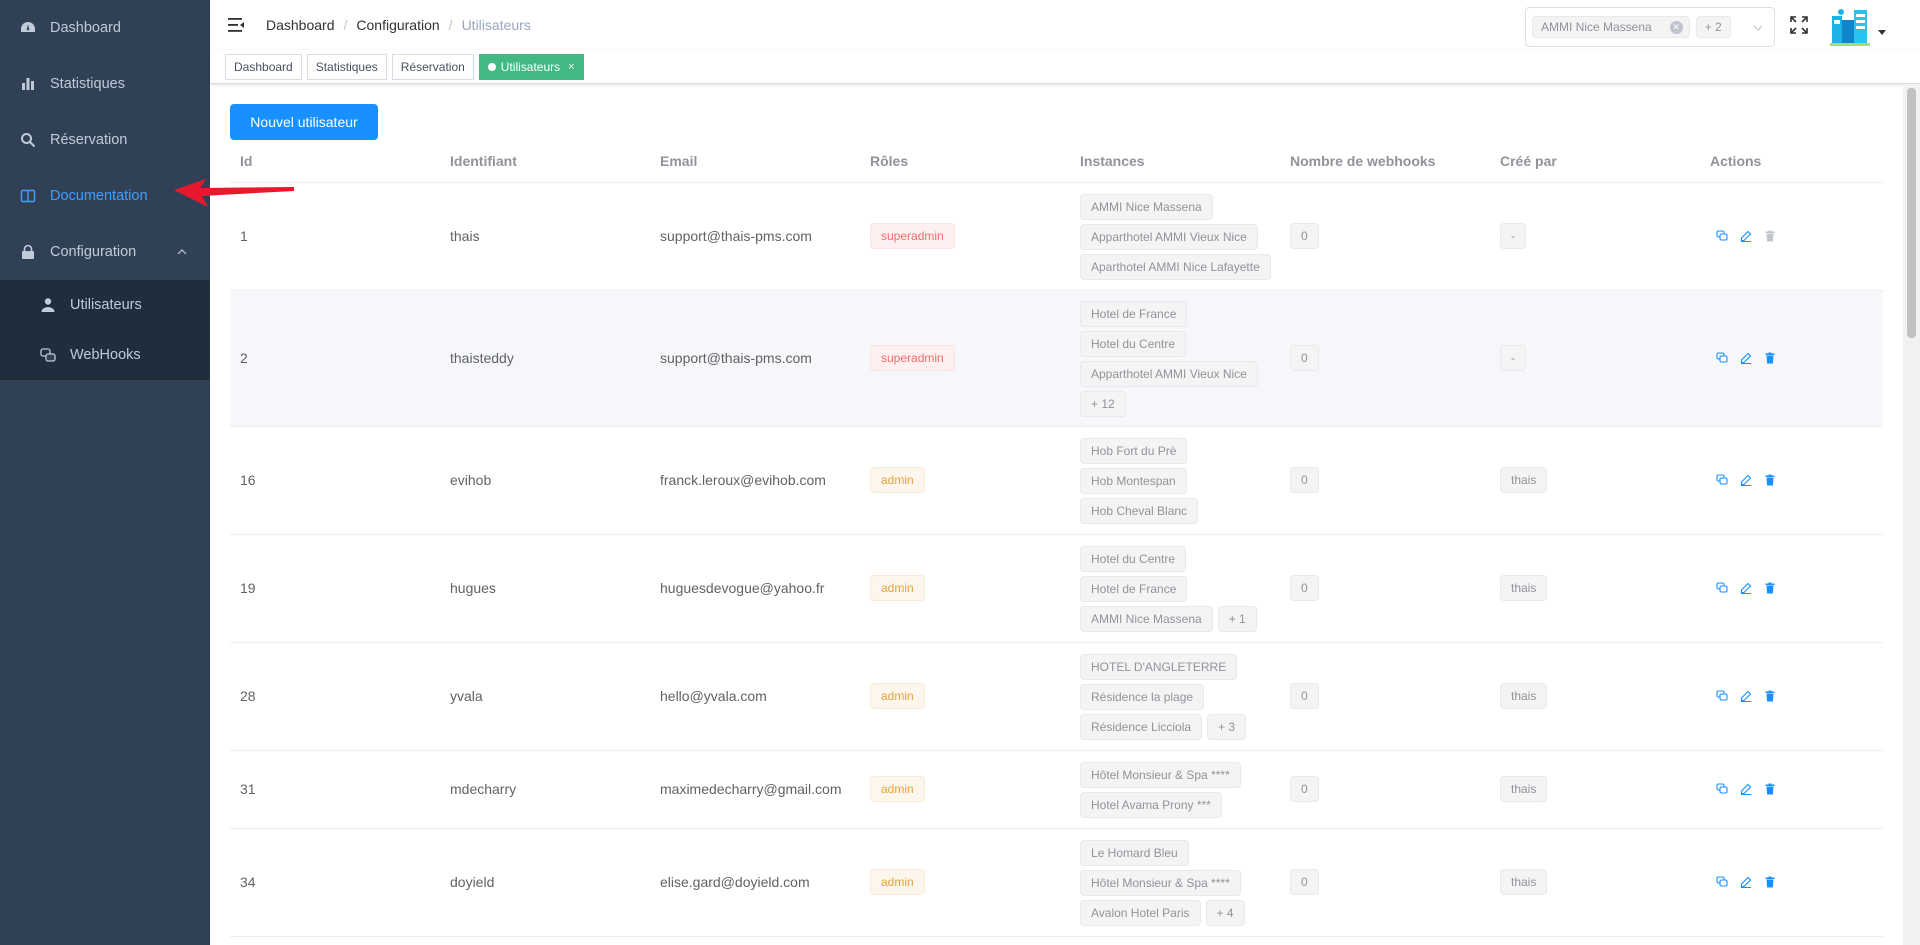 Image resolution: width=1920 pixels, height=945 pixels. Describe the element at coordinates (236, 25) in the screenshot. I see `hamburger-icon` at that location.